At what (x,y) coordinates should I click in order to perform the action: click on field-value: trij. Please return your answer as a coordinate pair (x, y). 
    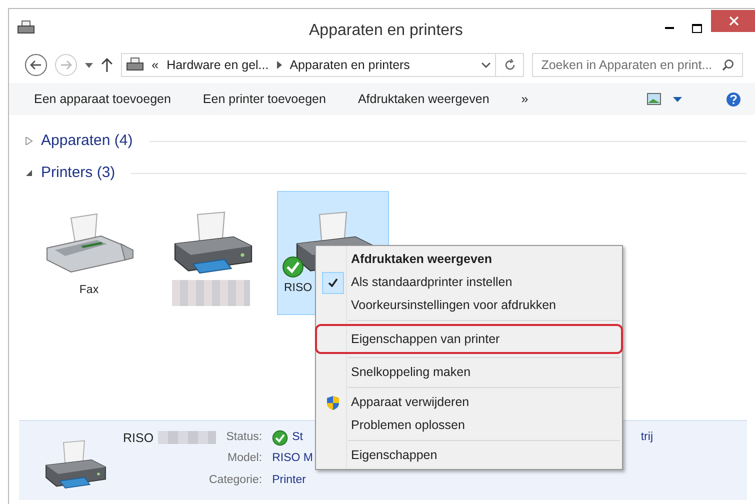
    Looking at the image, I should click on (646, 437).